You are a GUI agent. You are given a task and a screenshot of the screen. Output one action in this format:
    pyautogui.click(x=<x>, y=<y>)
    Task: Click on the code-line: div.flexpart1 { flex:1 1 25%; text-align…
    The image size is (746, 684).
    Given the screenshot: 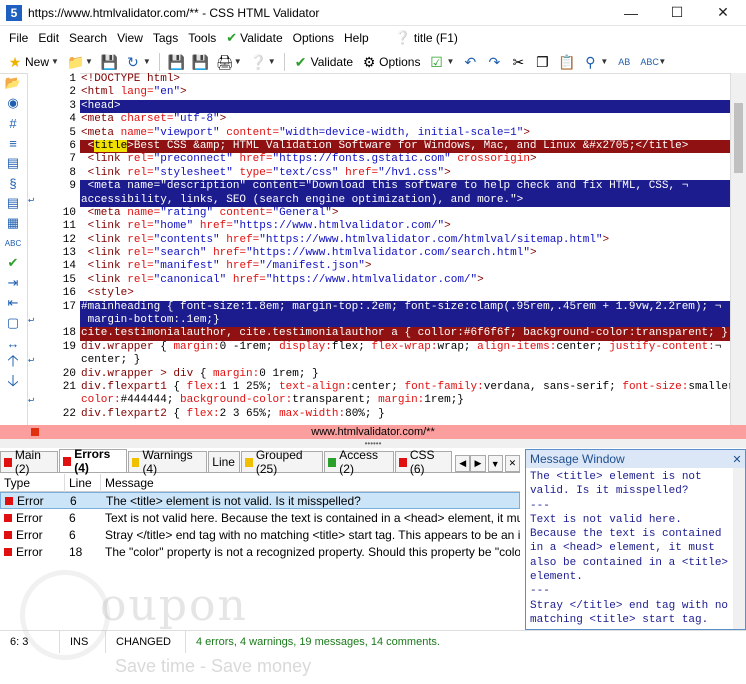 What is the action you would take?
    pyautogui.click(x=405, y=386)
    